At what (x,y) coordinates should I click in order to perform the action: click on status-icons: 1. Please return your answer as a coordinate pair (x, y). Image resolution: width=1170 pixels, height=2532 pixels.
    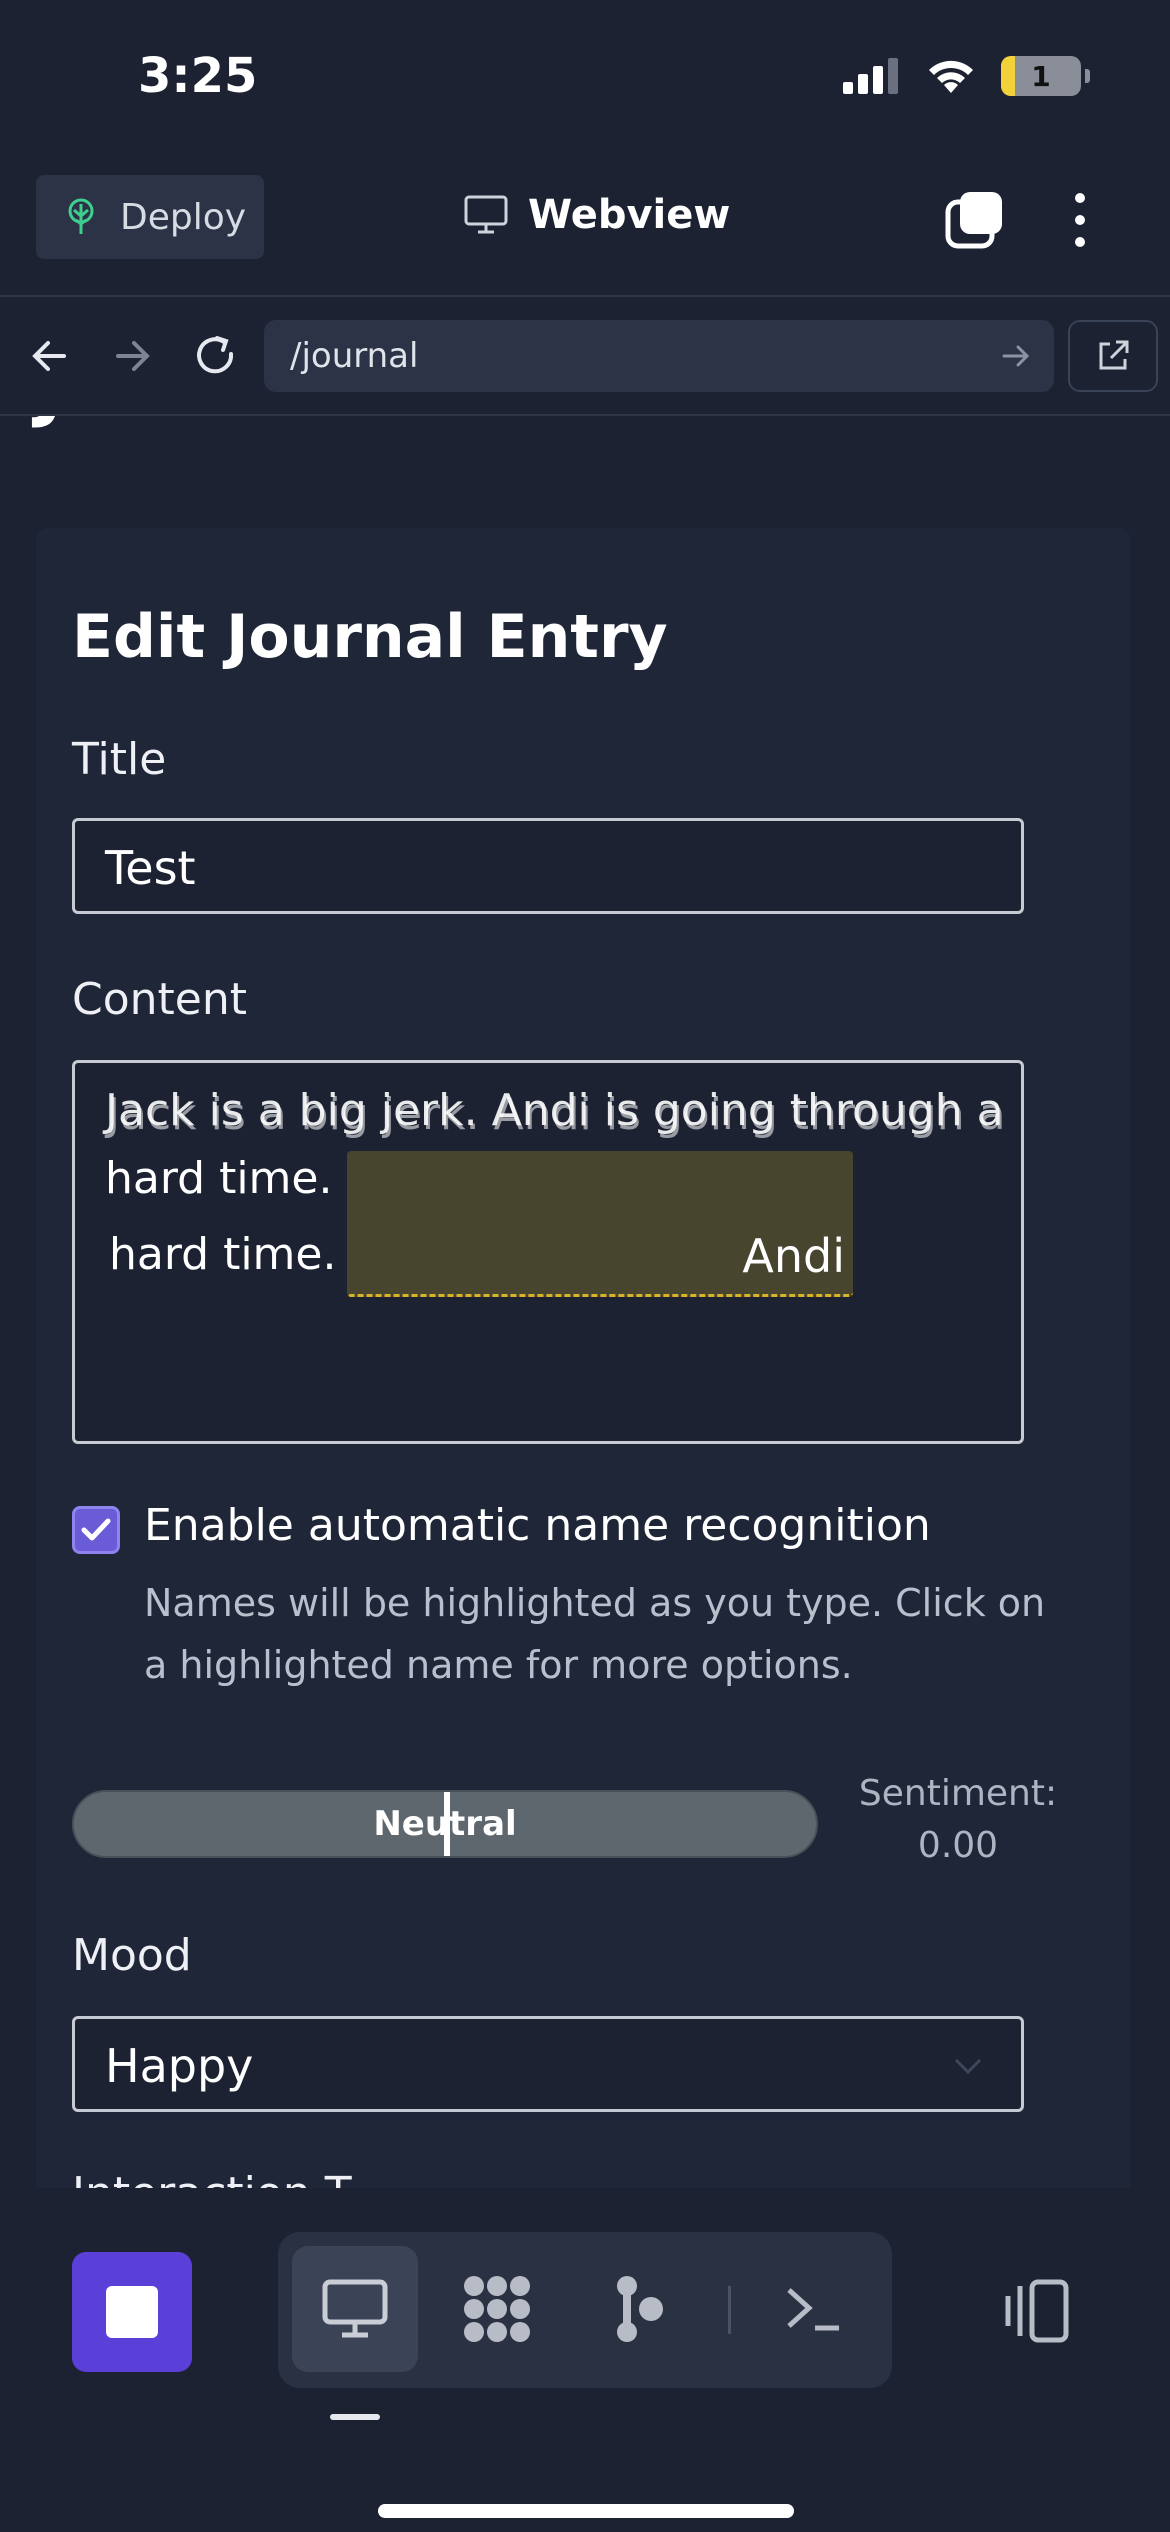
    Looking at the image, I should click on (966, 76).